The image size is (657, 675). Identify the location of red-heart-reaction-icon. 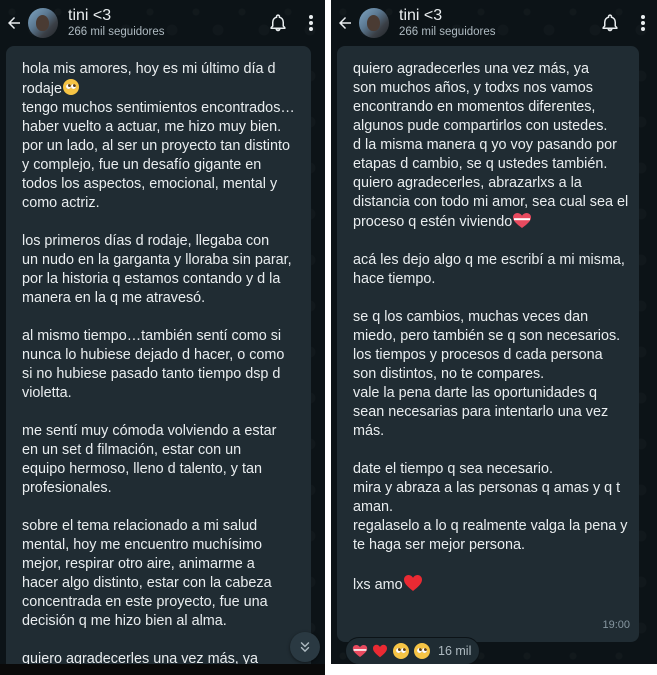
(380, 651).